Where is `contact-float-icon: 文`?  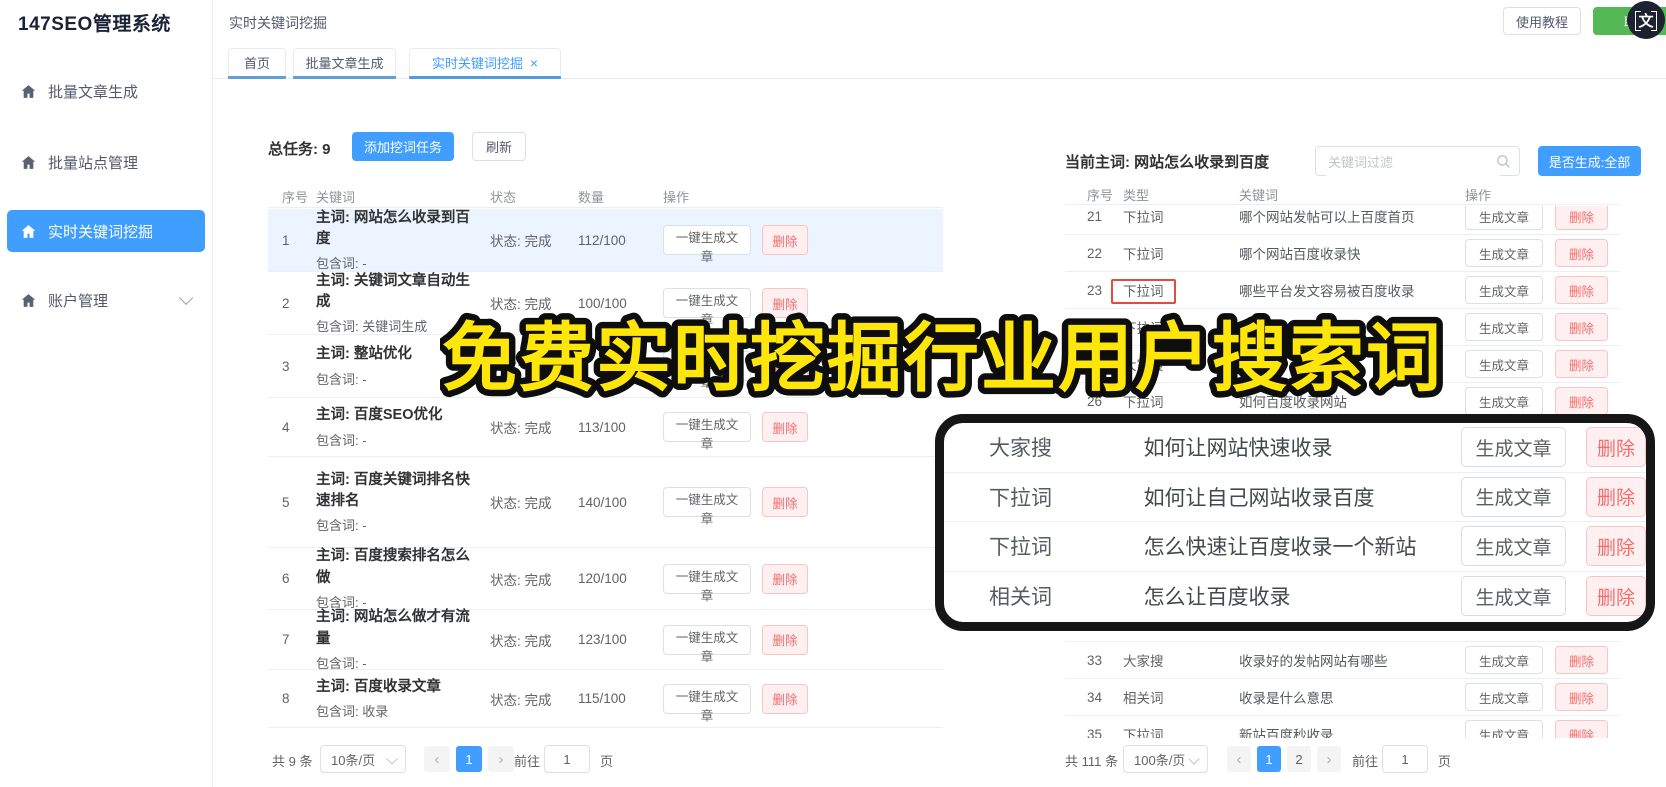 contact-float-icon: 文 is located at coordinates (1646, 20).